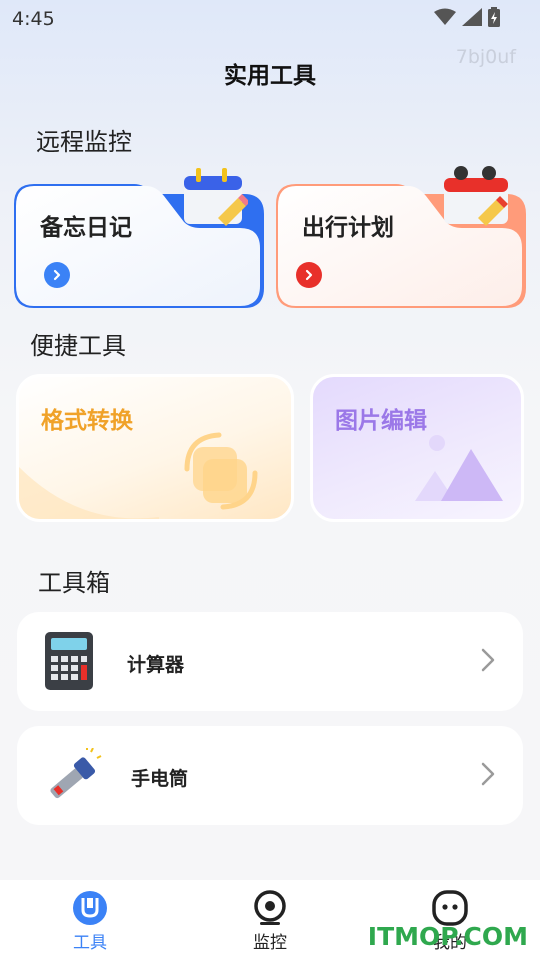  What do you see at coordinates (156, 665) in the screenshot?
I see `calculator-label: 计算器` at bounding box center [156, 665].